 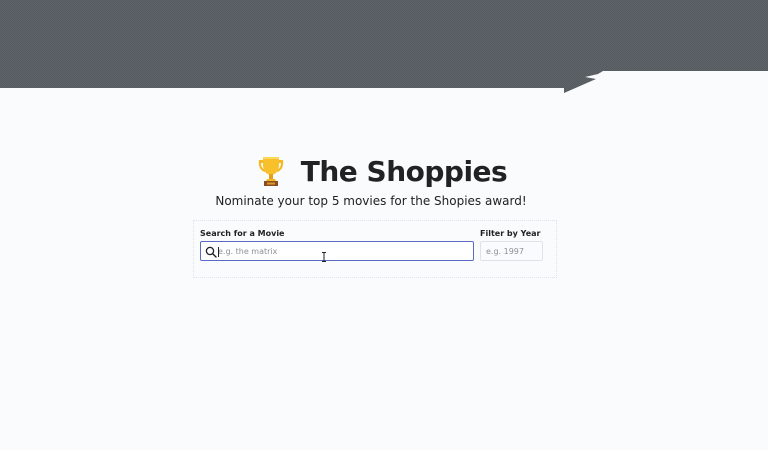 I want to click on search-label: Search for a Movie, so click(x=242, y=233).